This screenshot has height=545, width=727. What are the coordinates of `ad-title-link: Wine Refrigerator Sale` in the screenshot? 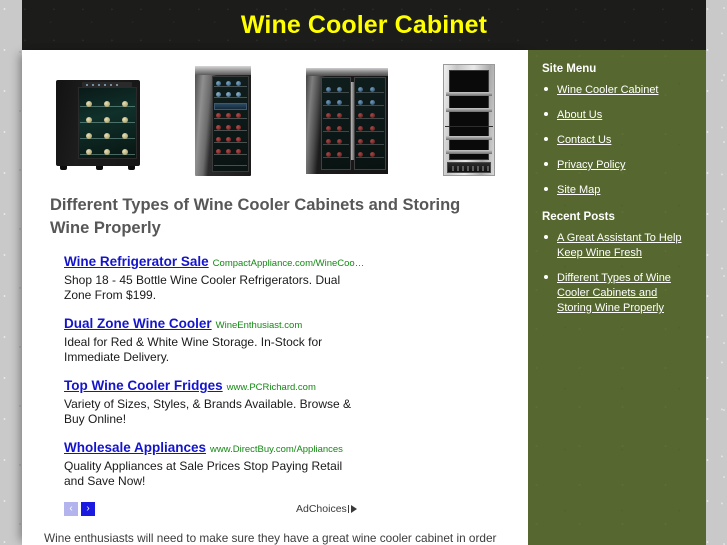 It's located at (136, 261).